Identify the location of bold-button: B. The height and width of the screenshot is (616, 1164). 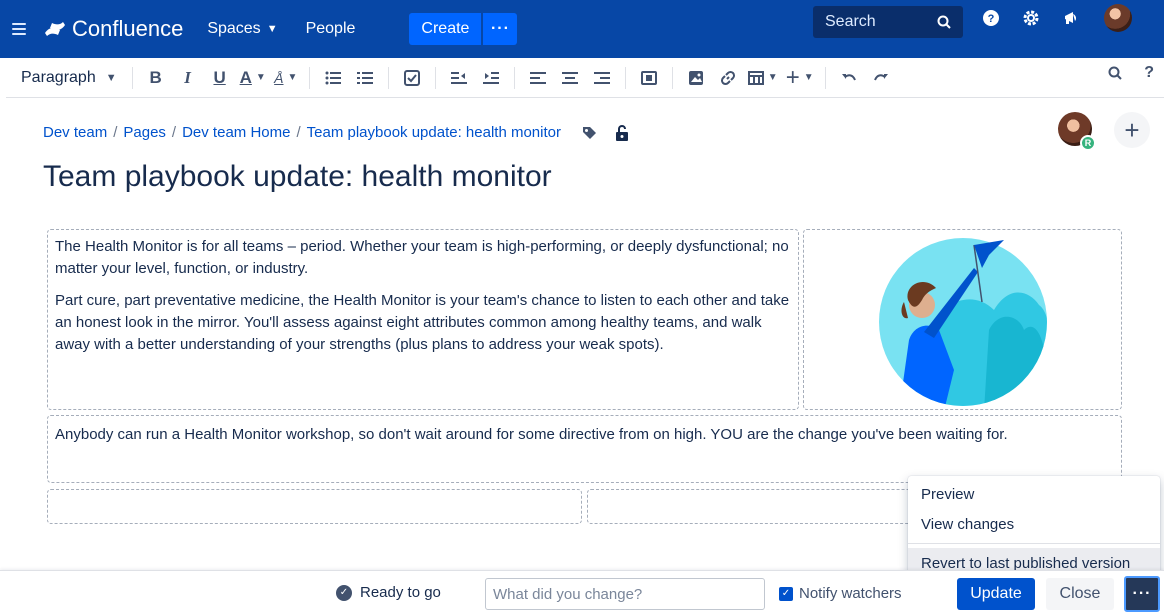
(156, 78).